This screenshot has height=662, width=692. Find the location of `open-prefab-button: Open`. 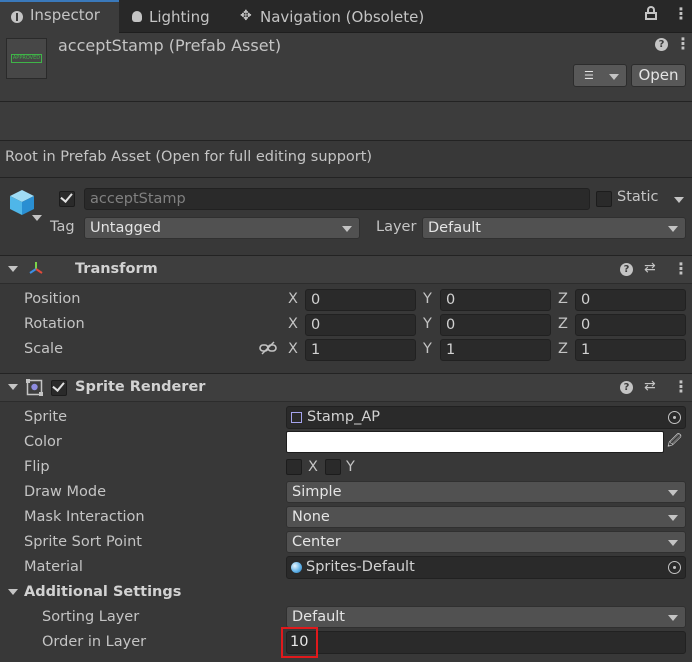

open-prefab-button: Open is located at coordinates (658, 75).